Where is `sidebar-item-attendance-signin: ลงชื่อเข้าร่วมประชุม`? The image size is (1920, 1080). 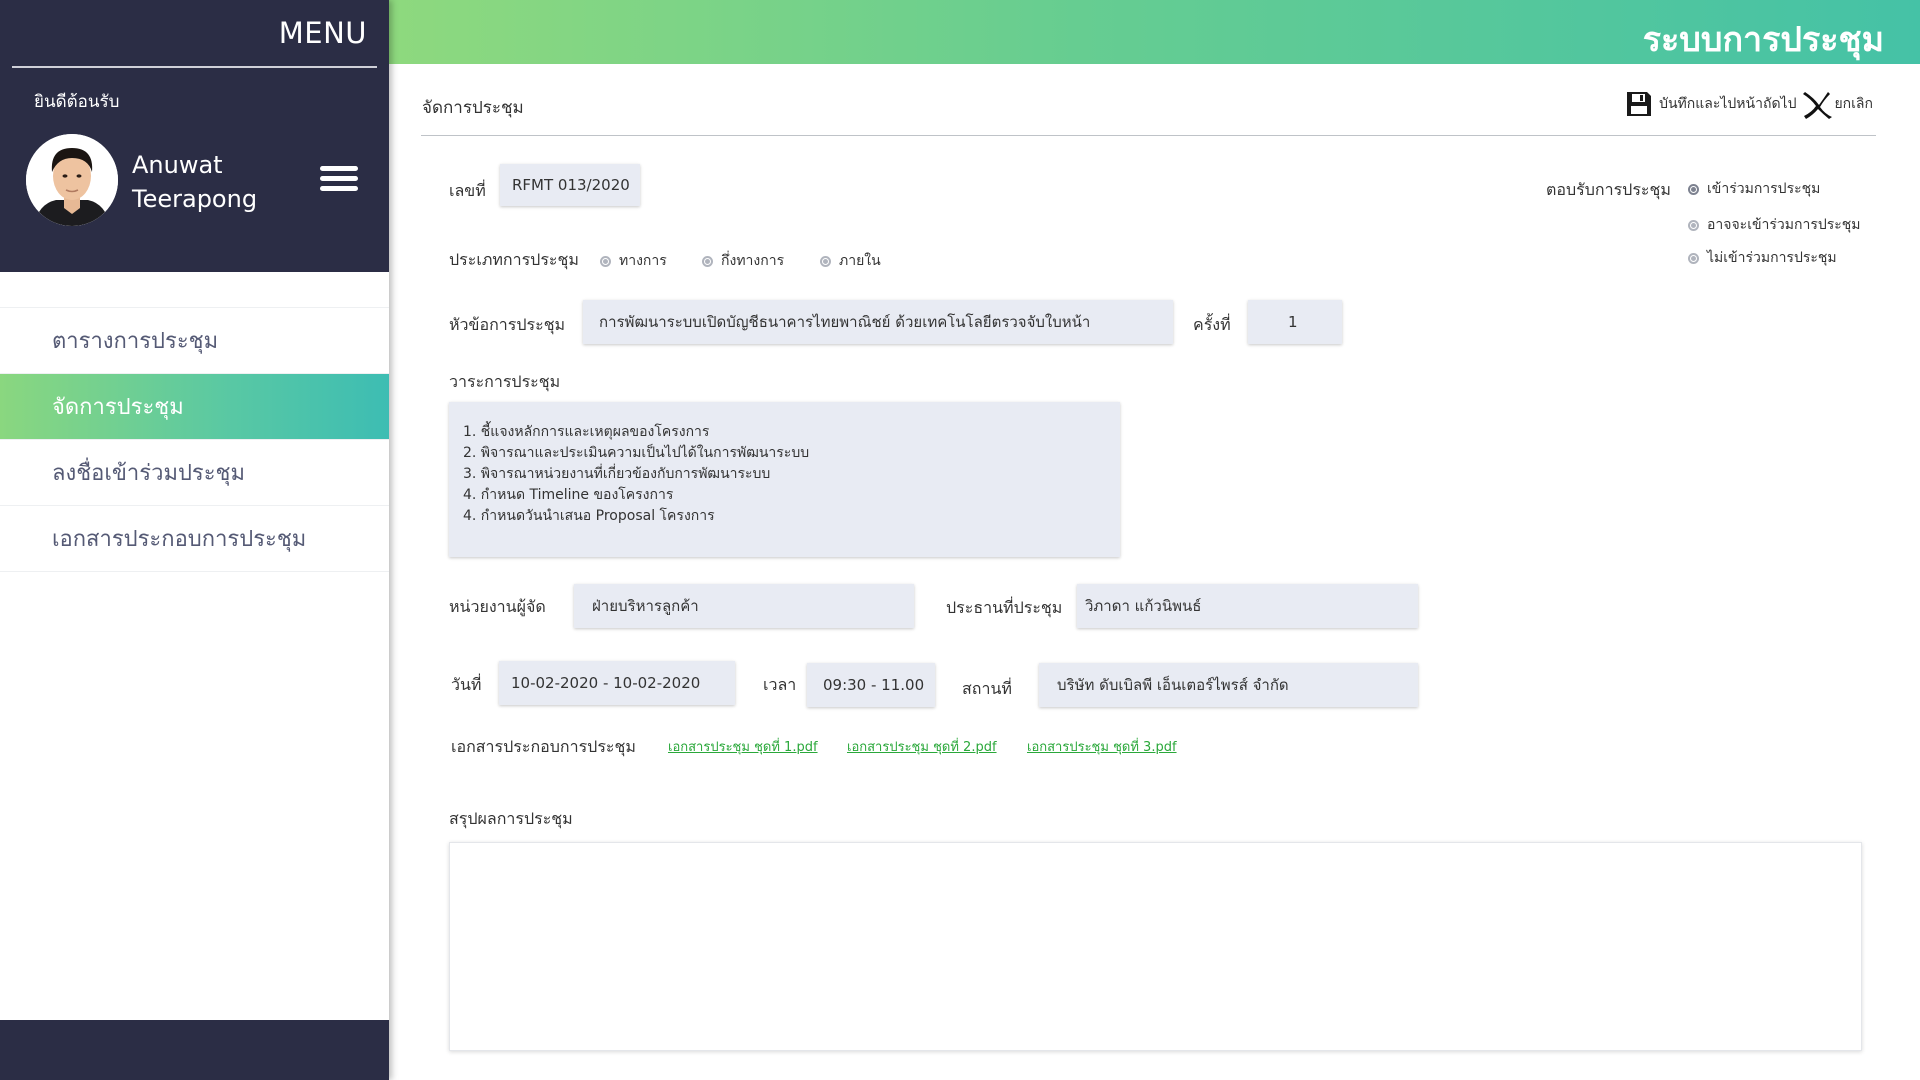 sidebar-item-attendance-signin: ลงชื่อเข้าร่วมประชุม is located at coordinates (194, 473).